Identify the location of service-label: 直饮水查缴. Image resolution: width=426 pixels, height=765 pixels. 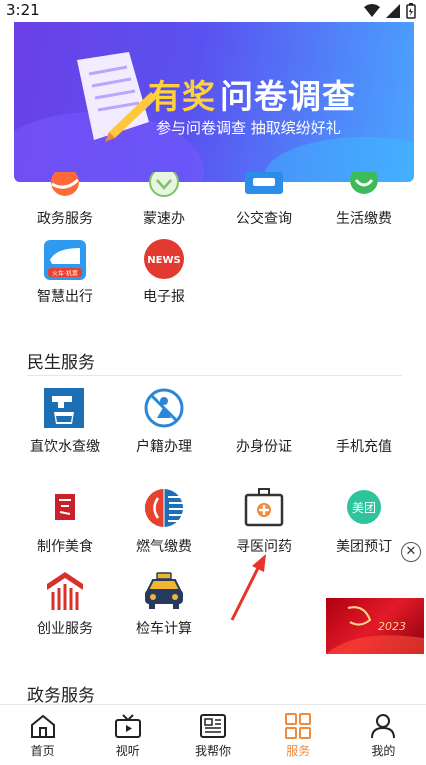
(65, 447).